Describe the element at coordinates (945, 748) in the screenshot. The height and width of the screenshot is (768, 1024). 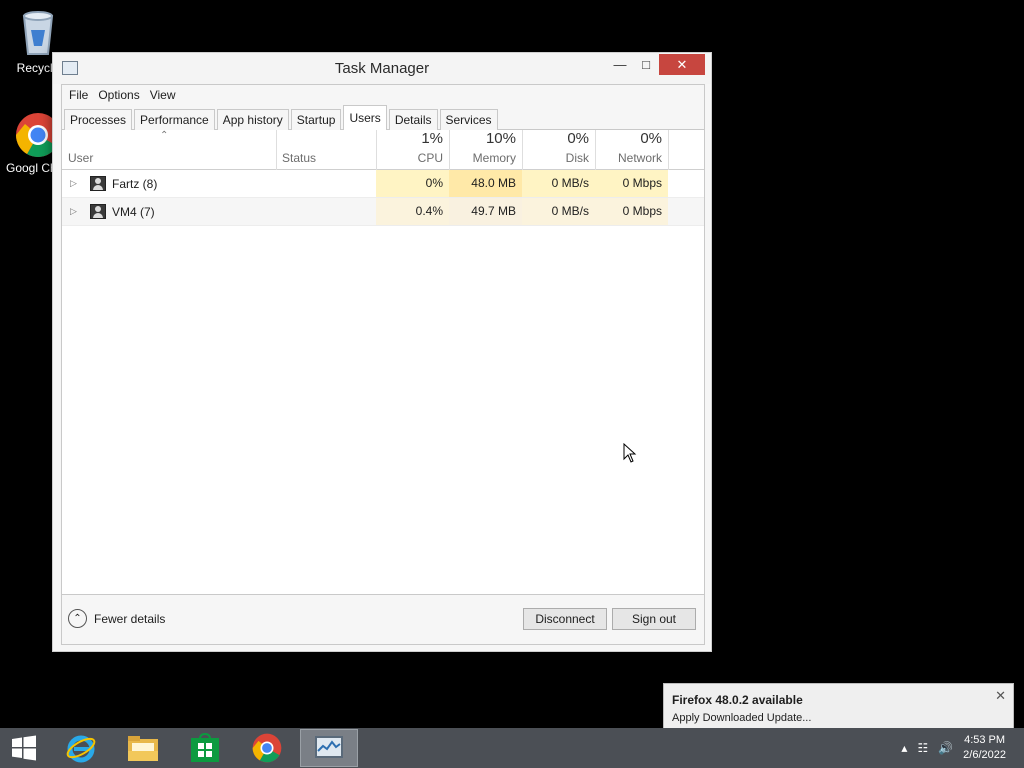
I see `volume-icon: 🔊` at that location.